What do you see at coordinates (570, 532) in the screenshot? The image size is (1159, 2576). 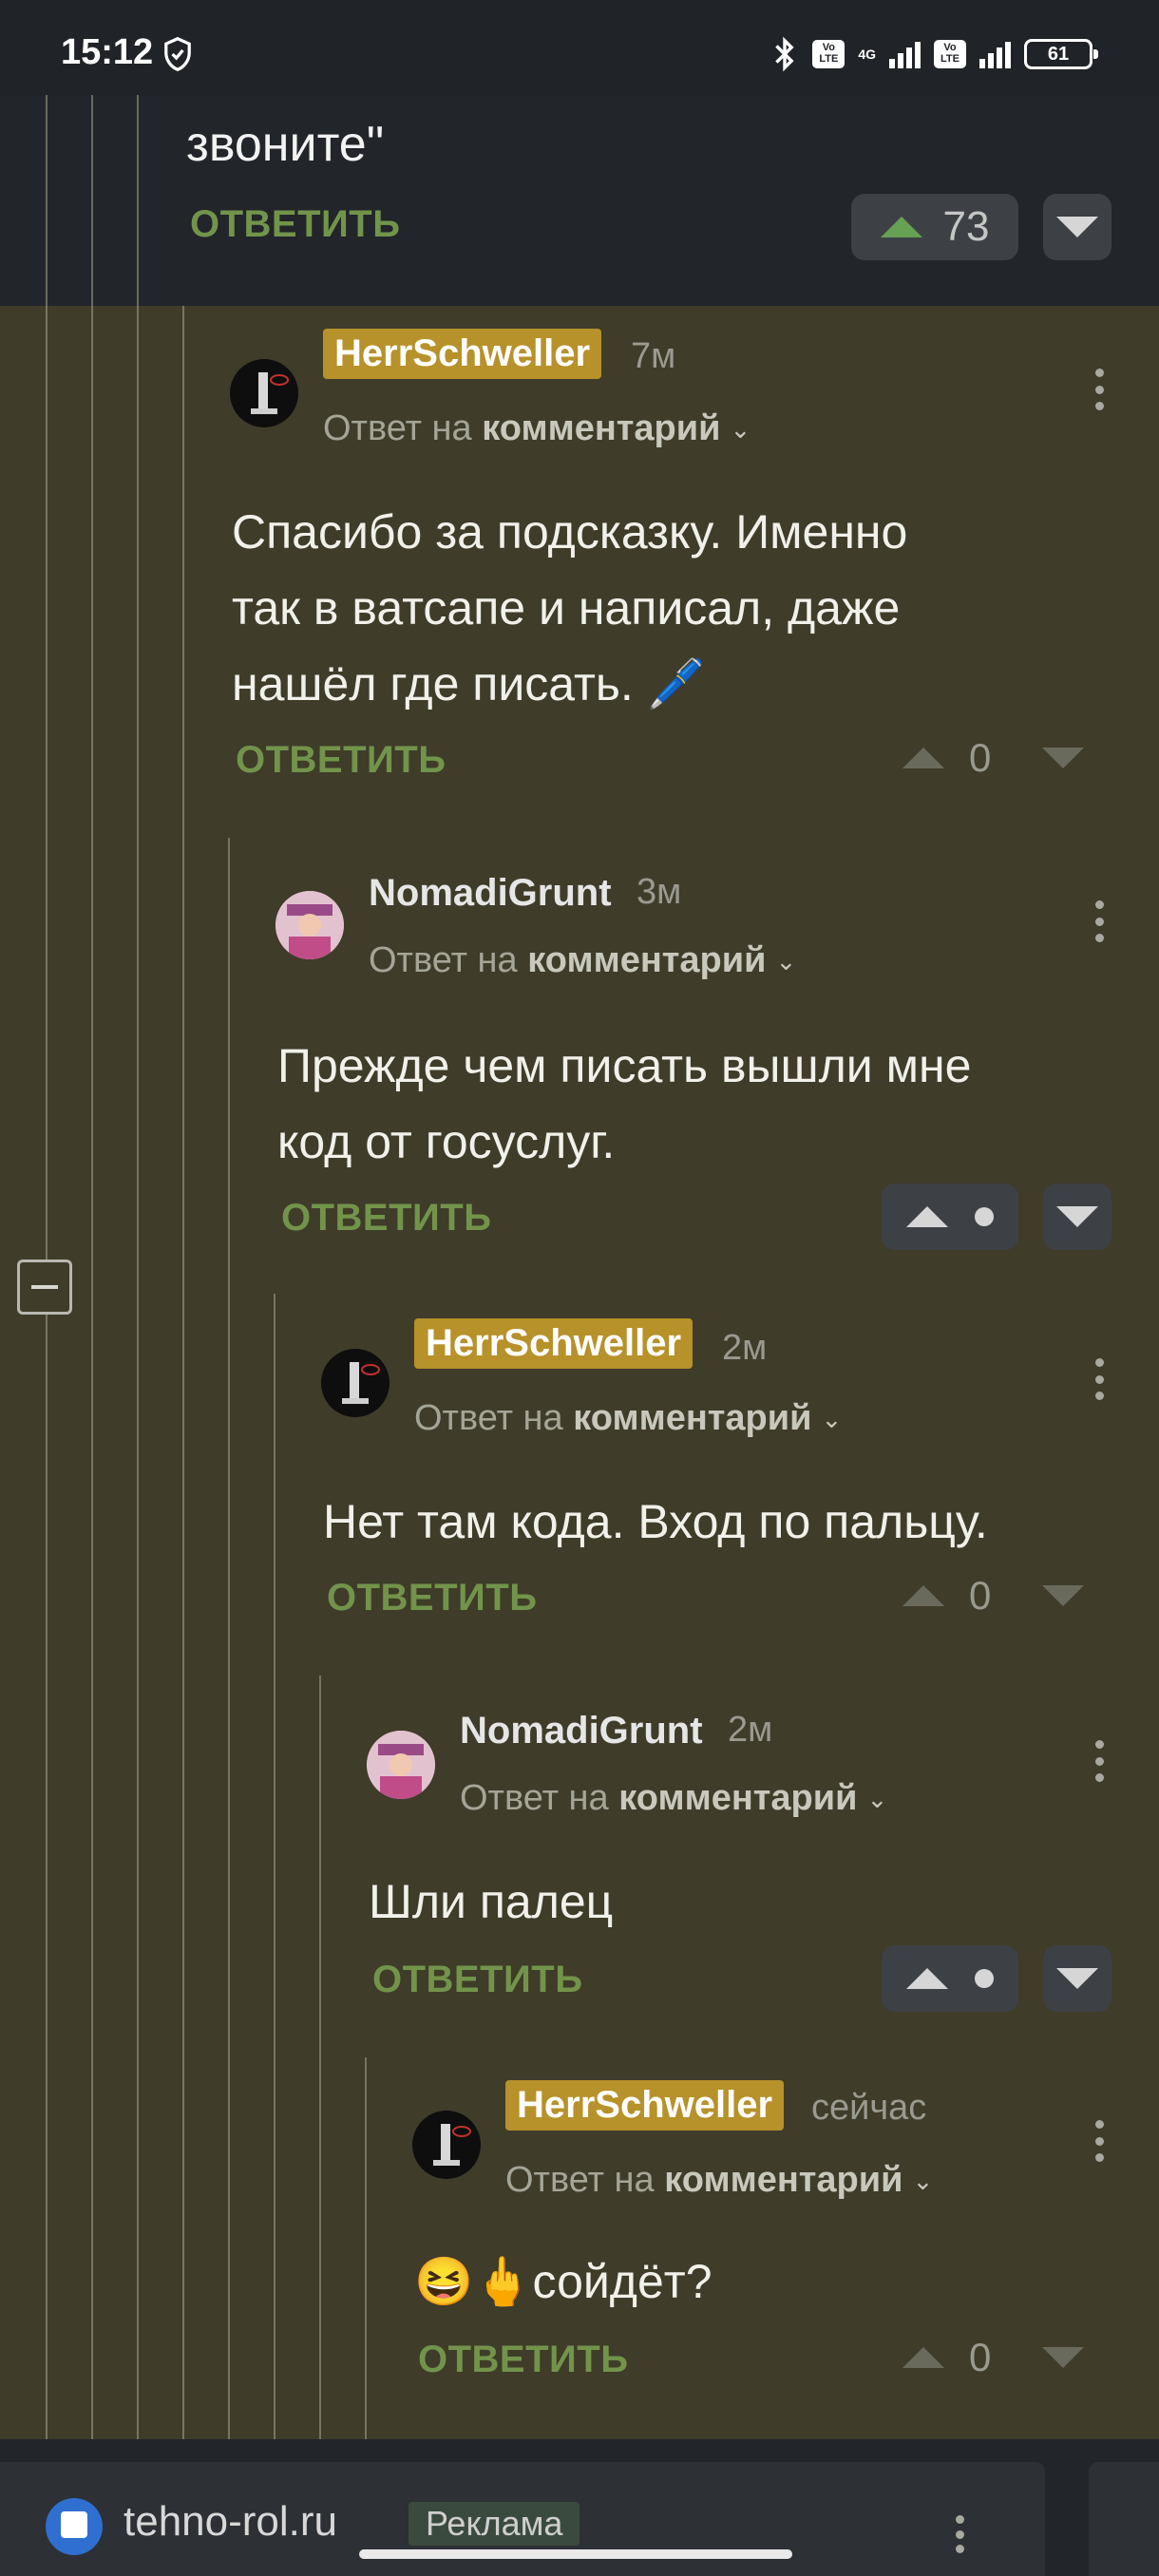 I see `comment-line: Спасибо за подсказку. Именно` at bounding box center [570, 532].